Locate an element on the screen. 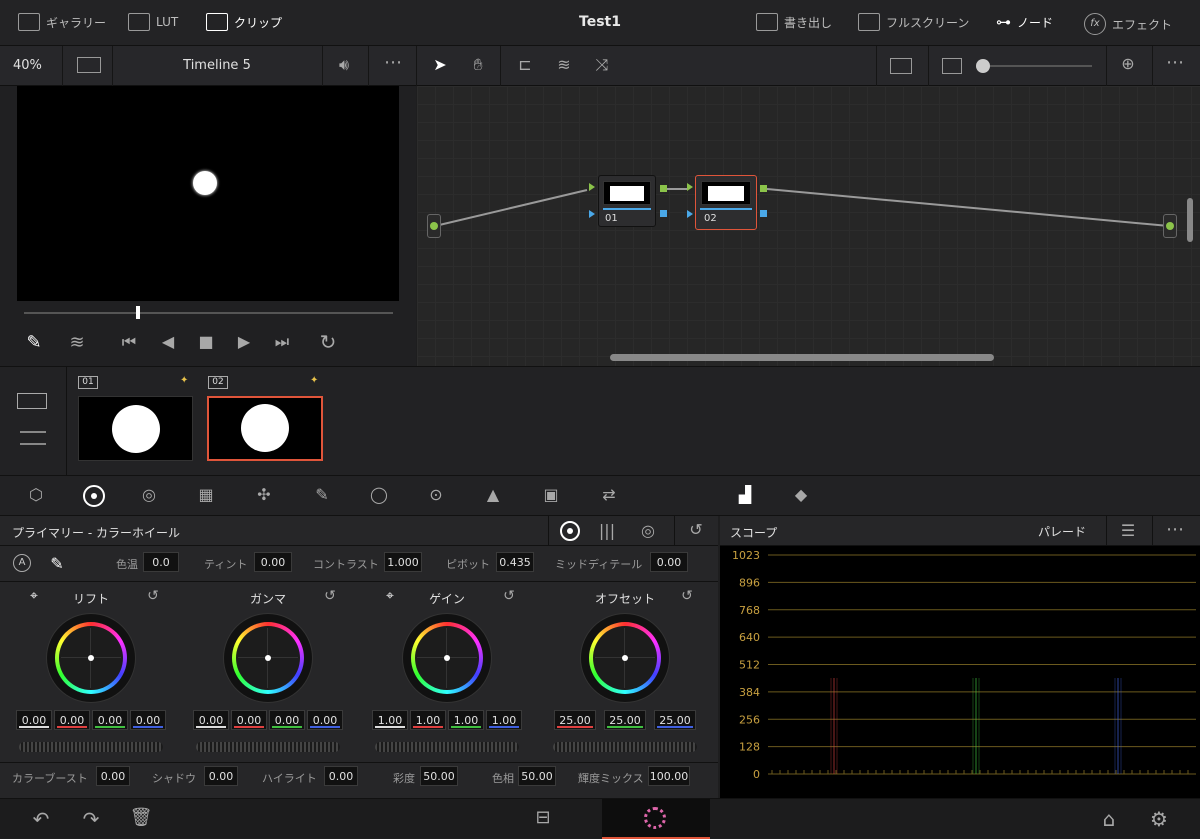  color-warper-icon: ✣ is located at coordinates (264, 494).